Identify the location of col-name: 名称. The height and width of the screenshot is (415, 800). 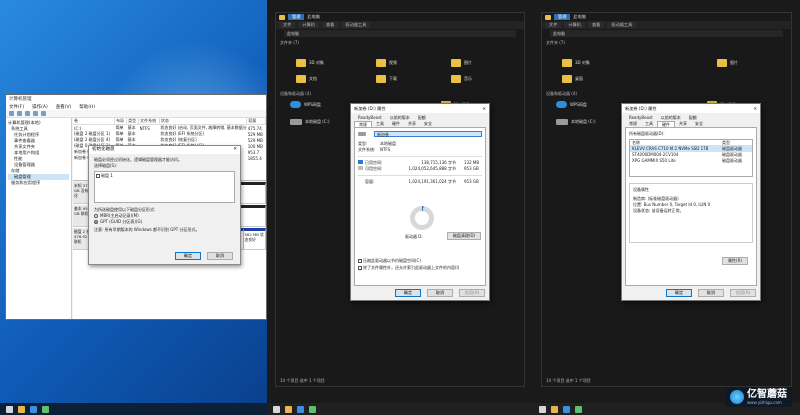
(677, 142).